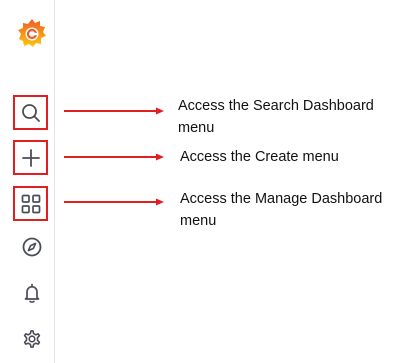 This screenshot has height=363, width=400. What do you see at coordinates (259, 157) in the screenshot?
I see `callout-create-text: Access the Create menu` at bounding box center [259, 157].